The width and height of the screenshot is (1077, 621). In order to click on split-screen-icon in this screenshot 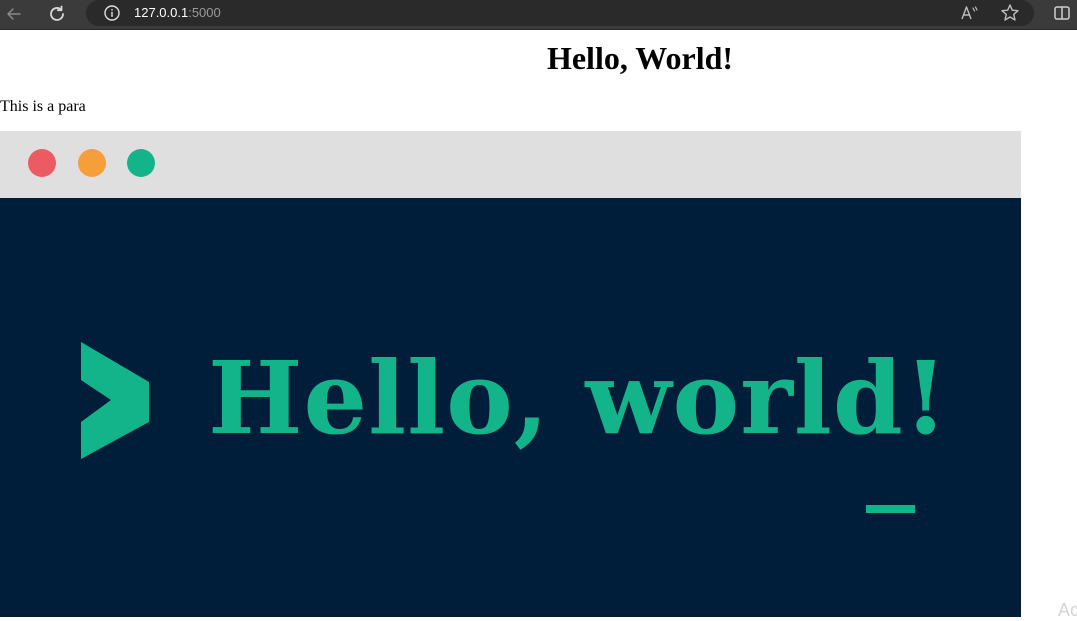, I will do `click(1062, 13)`.